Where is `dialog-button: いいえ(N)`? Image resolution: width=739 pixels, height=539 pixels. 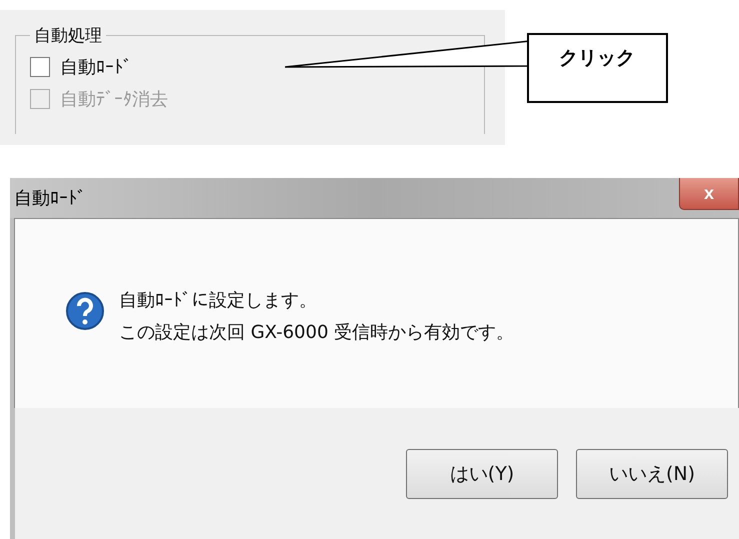 dialog-button: いいえ(N) is located at coordinates (652, 474).